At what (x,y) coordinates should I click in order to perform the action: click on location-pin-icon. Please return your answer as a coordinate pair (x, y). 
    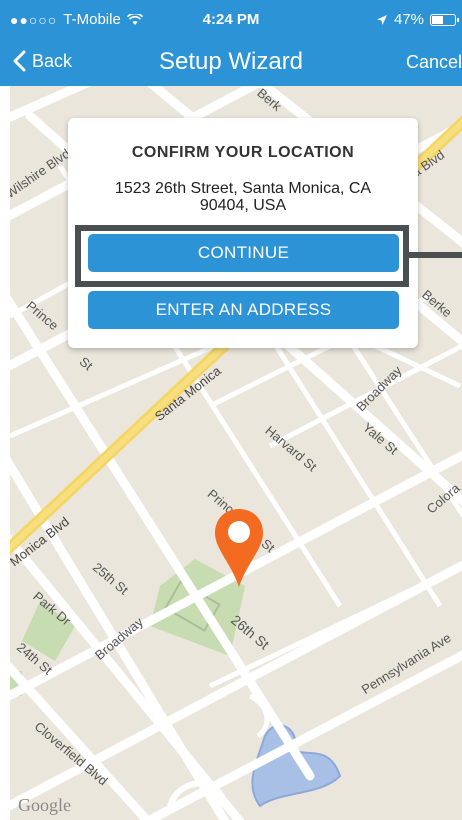
    Looking at the image, I should click on (239, 548).